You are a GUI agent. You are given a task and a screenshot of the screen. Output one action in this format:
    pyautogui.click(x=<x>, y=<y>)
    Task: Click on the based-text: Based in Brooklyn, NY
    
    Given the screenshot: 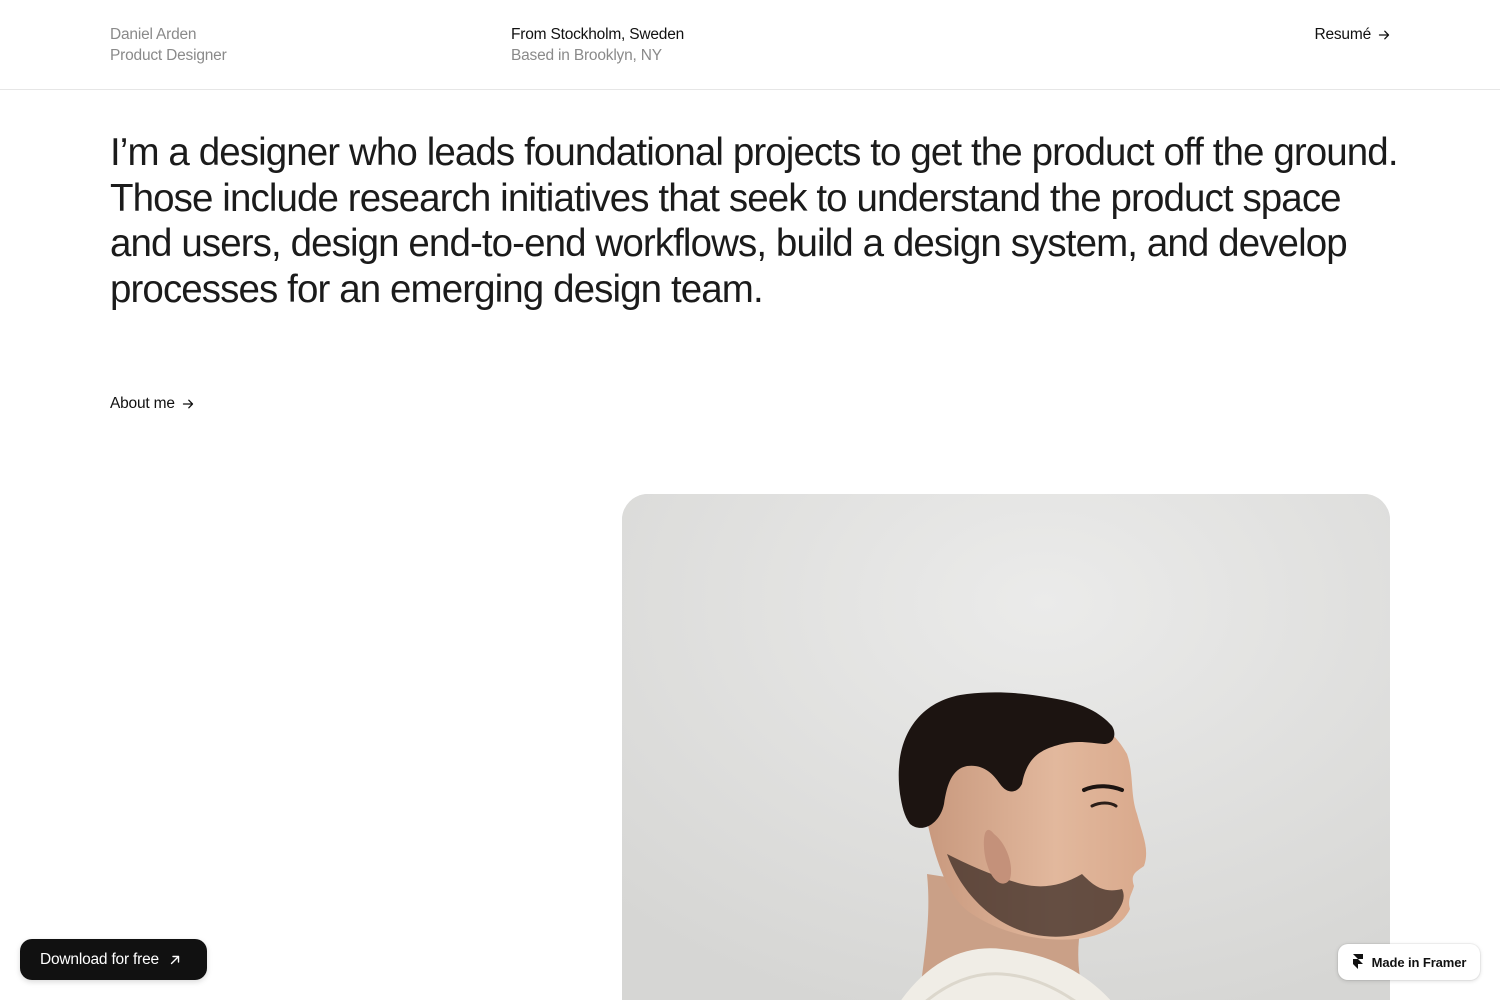 What is the action you would take?
    pyautogui.click(x=586, y=55)
    